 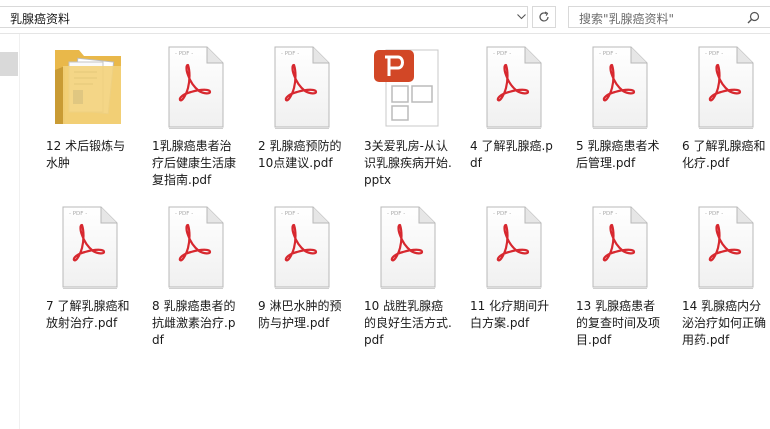 I want to click on file-name: 8 乳腺癌患者的抗雌激素治疗.pdf, so click(x=194, y=323).